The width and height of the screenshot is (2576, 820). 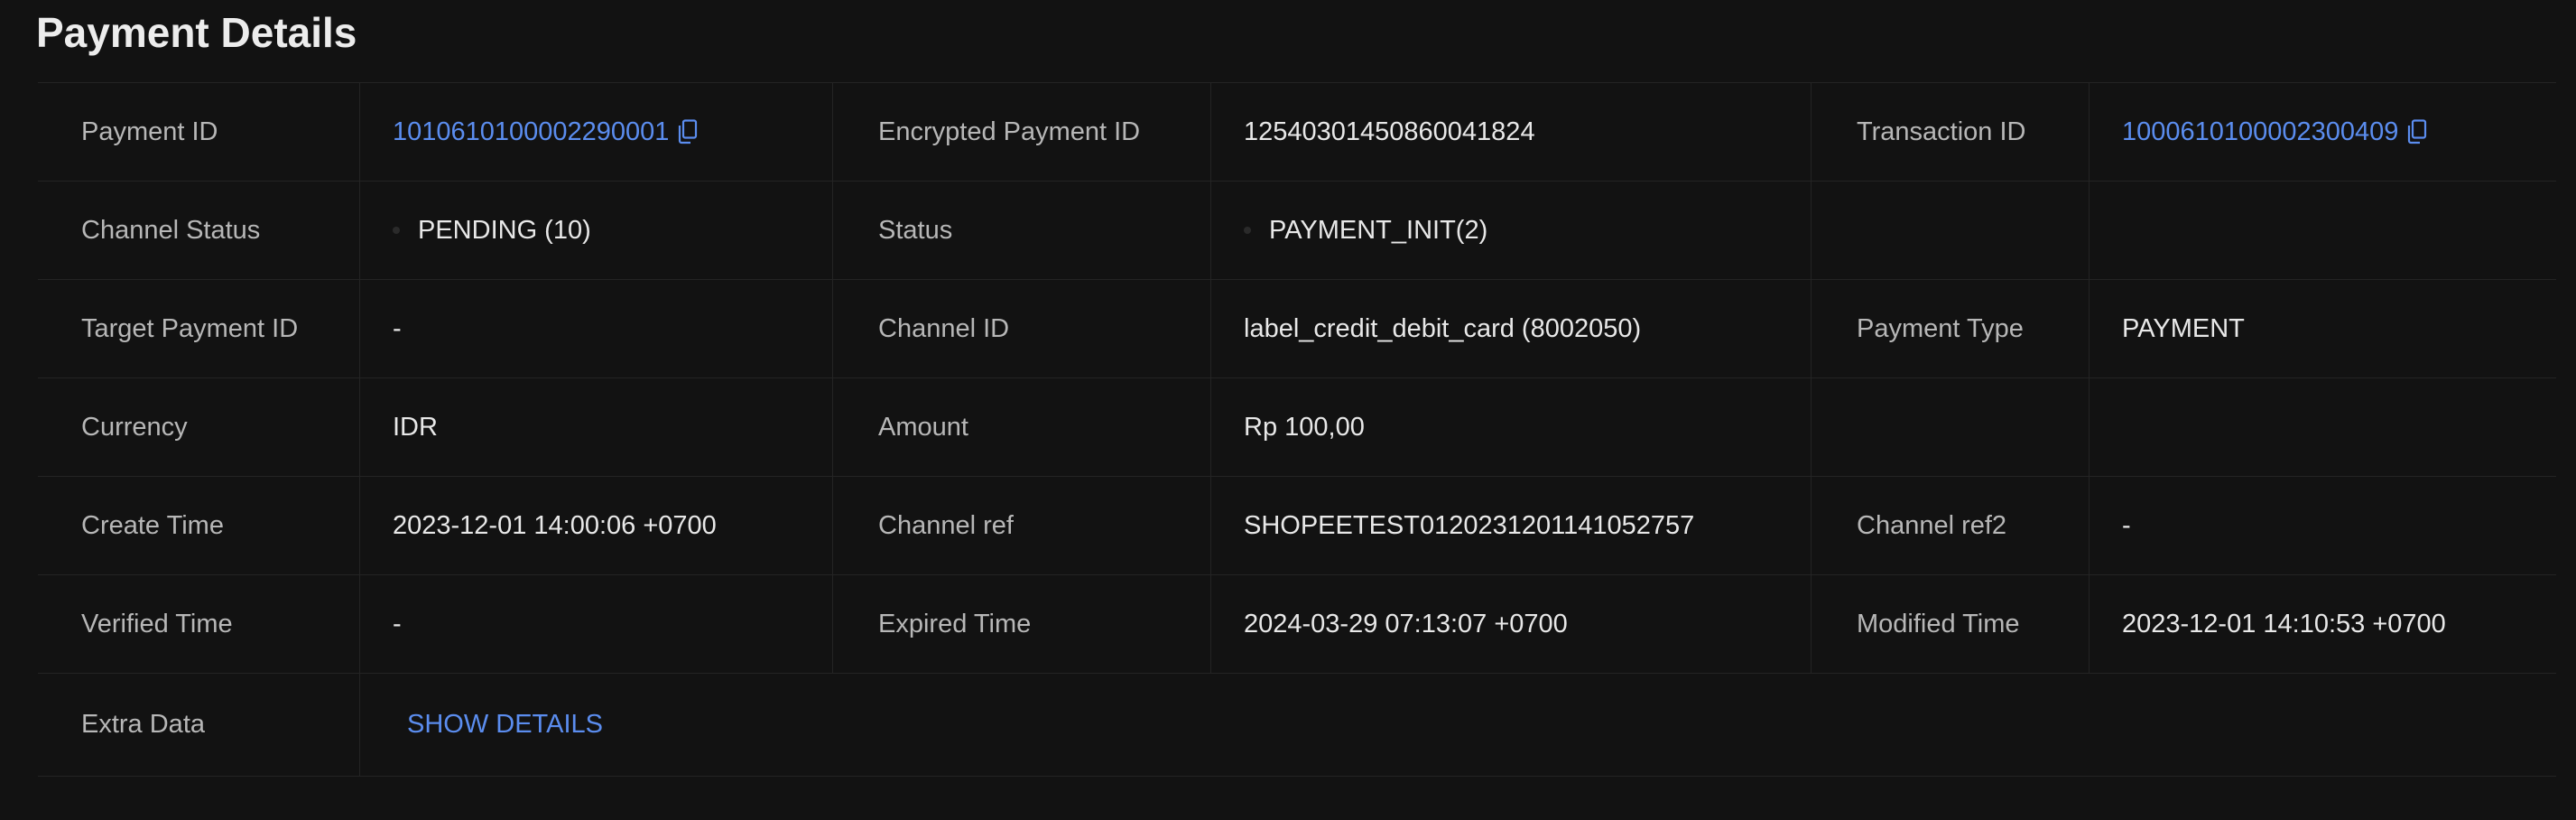 What do you see at coordinates (1022, 329) in the screenshot?
I see `channel-id-label: Channel ID` at bounding box center [1022, 329].